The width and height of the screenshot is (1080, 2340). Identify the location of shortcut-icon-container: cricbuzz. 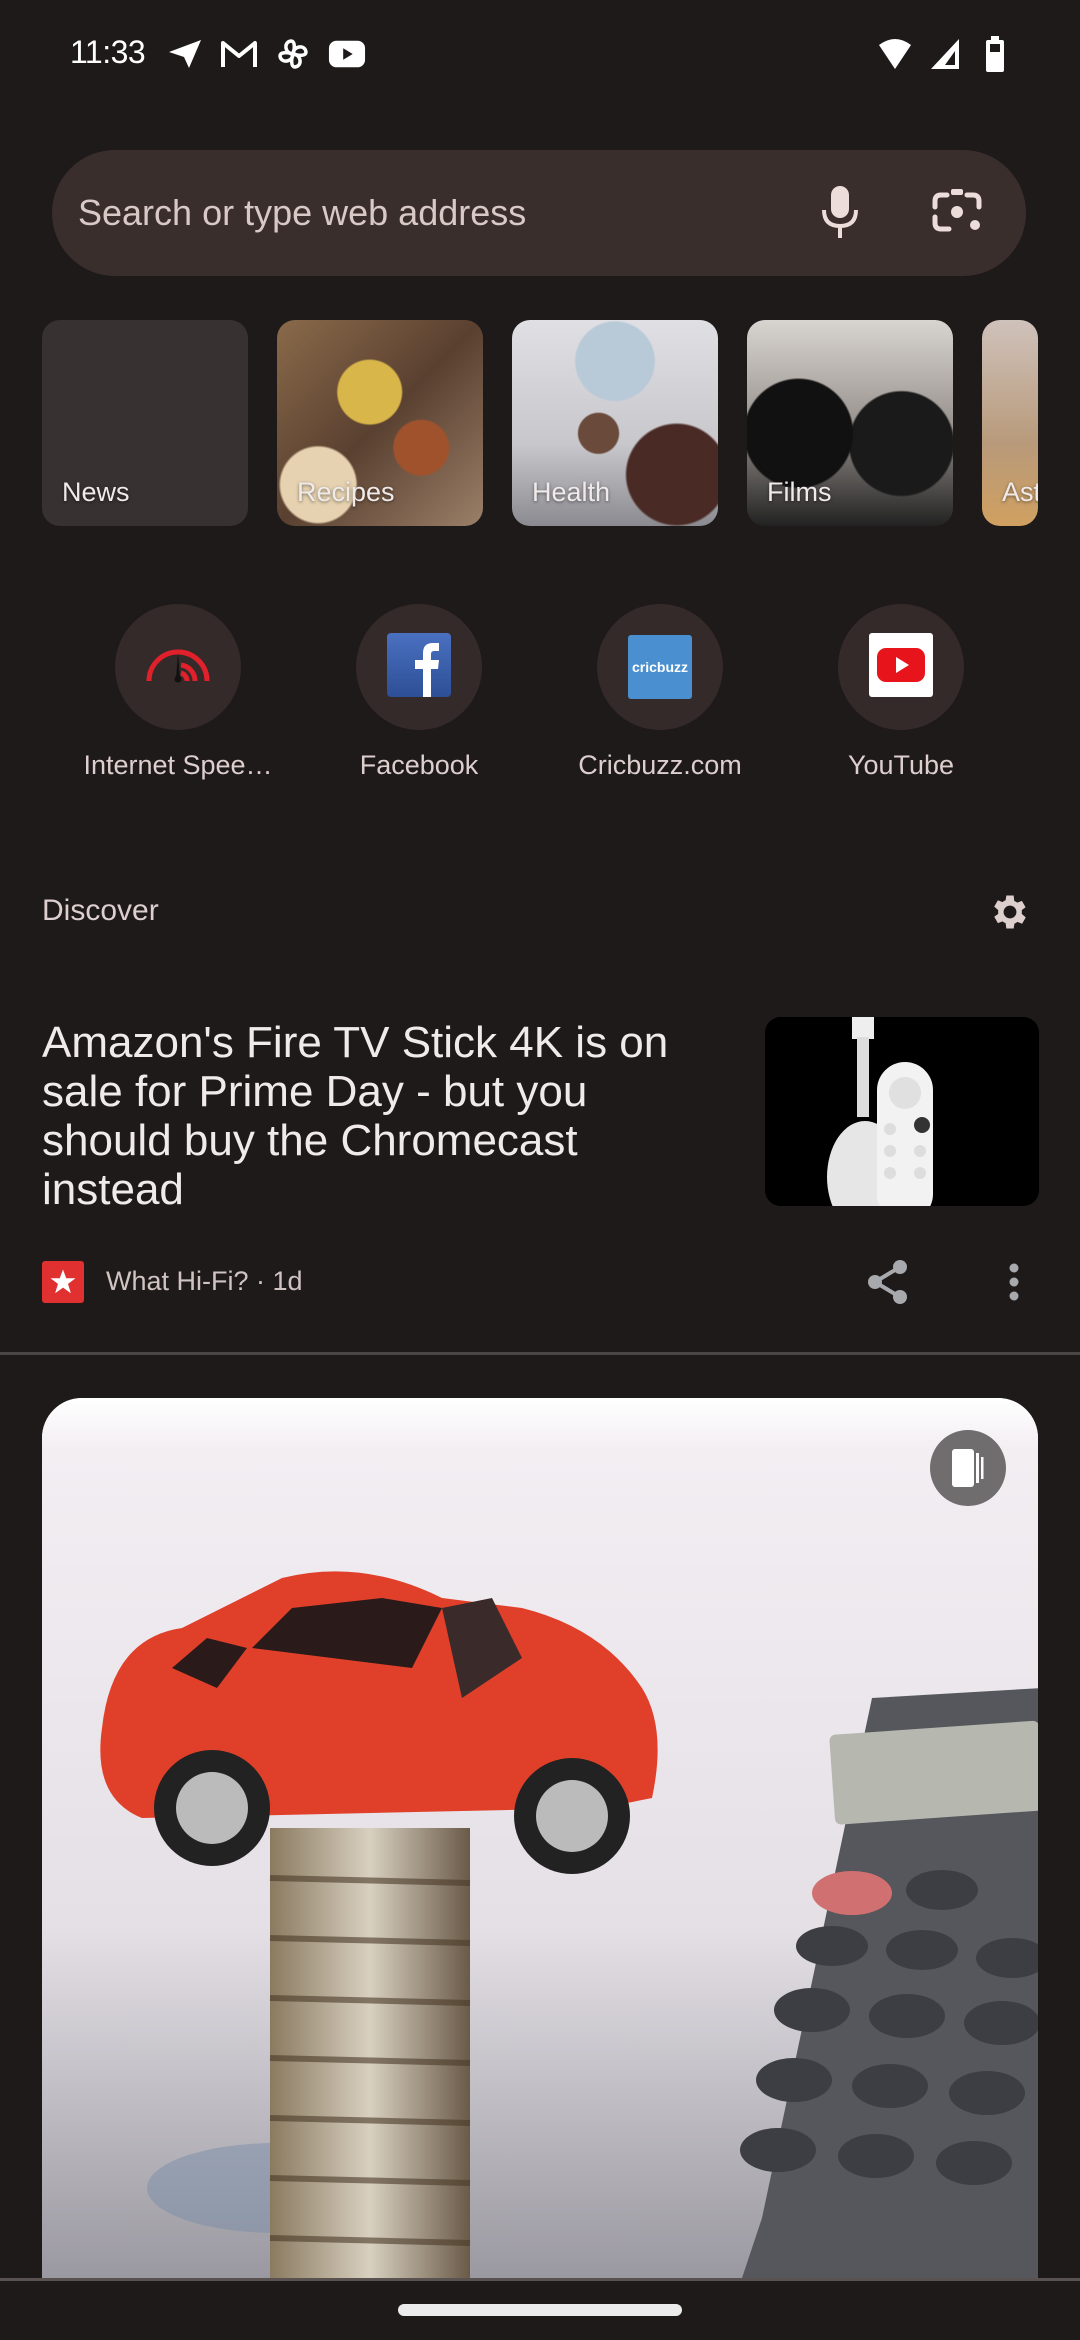
(660, 667).